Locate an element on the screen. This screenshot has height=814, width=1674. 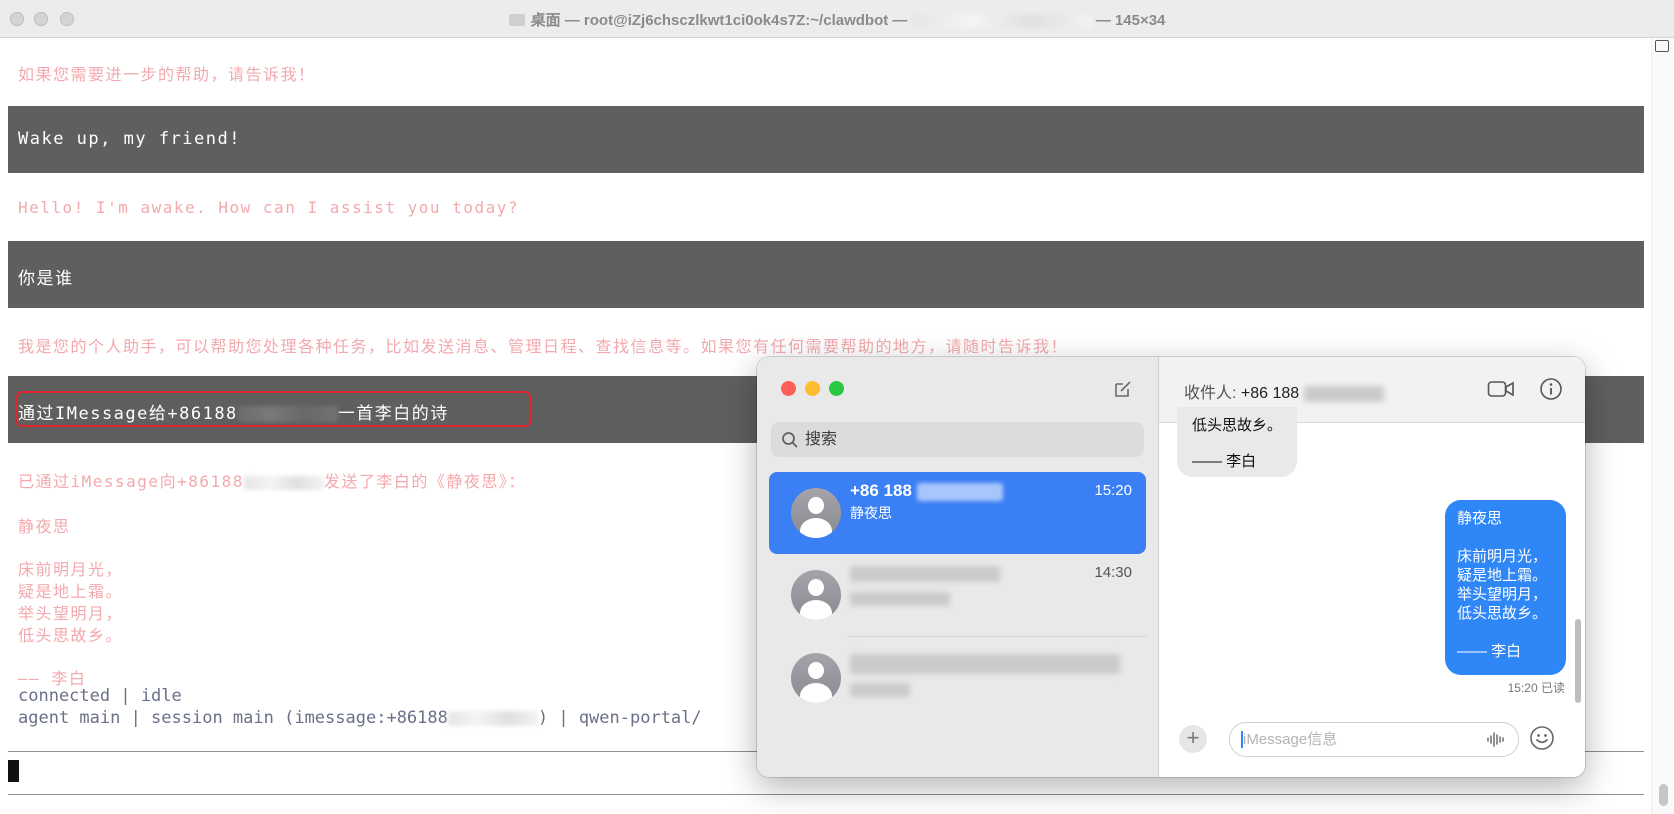
poem-line: 举头望明月， is located at coordinates (71, 613).